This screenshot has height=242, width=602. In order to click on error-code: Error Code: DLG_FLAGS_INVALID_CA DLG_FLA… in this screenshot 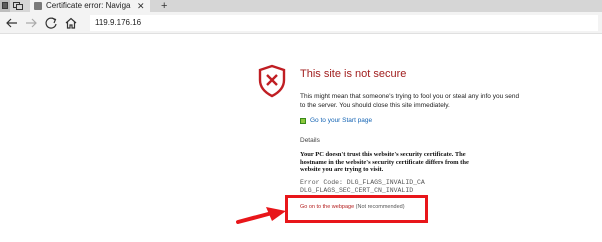, I will do `click(362, 186)`.